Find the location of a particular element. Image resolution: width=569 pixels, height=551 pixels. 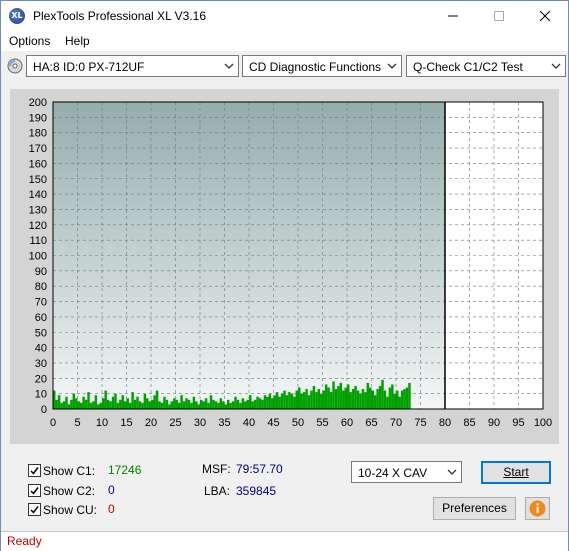

title-bar: XL PlexTools Professional XL V3.16 is located at coordinates (284, 16).